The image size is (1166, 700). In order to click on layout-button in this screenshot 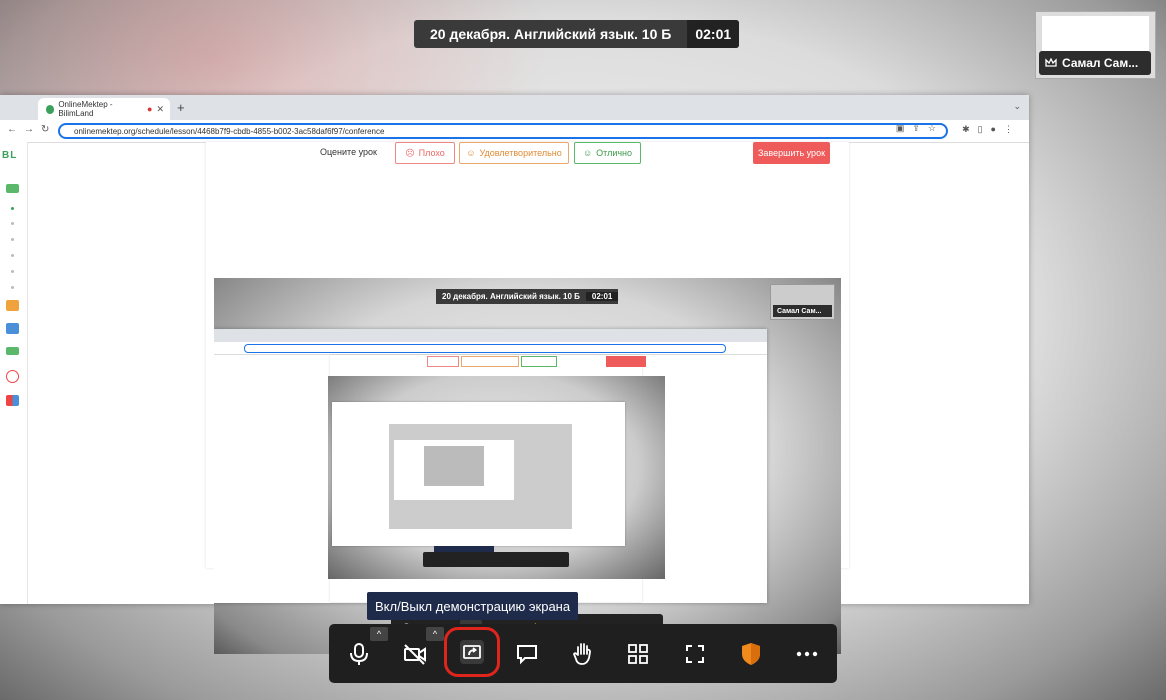, I will do `click(638, 654)`.